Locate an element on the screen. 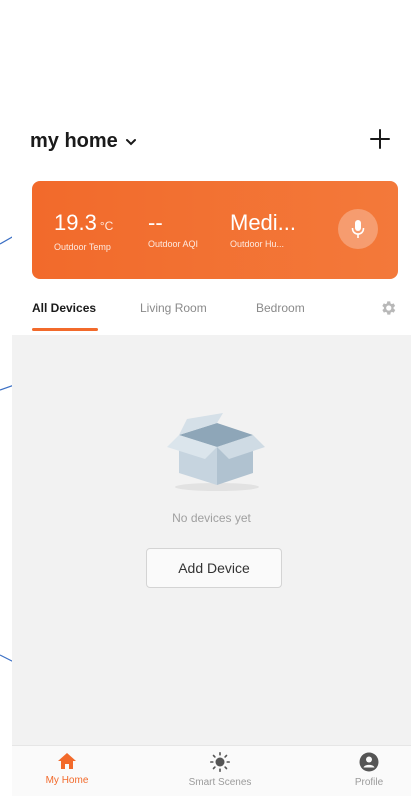 The height and width of the screenshot is (796, 411). home-selector: my home is located at coordinates (84, 141).